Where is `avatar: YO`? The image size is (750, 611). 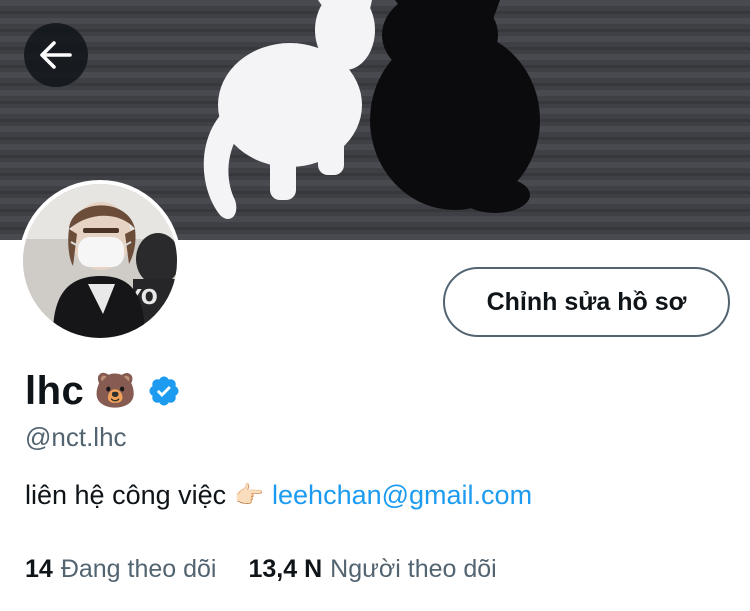
avatar: YO is located at coordinates (100, 261).